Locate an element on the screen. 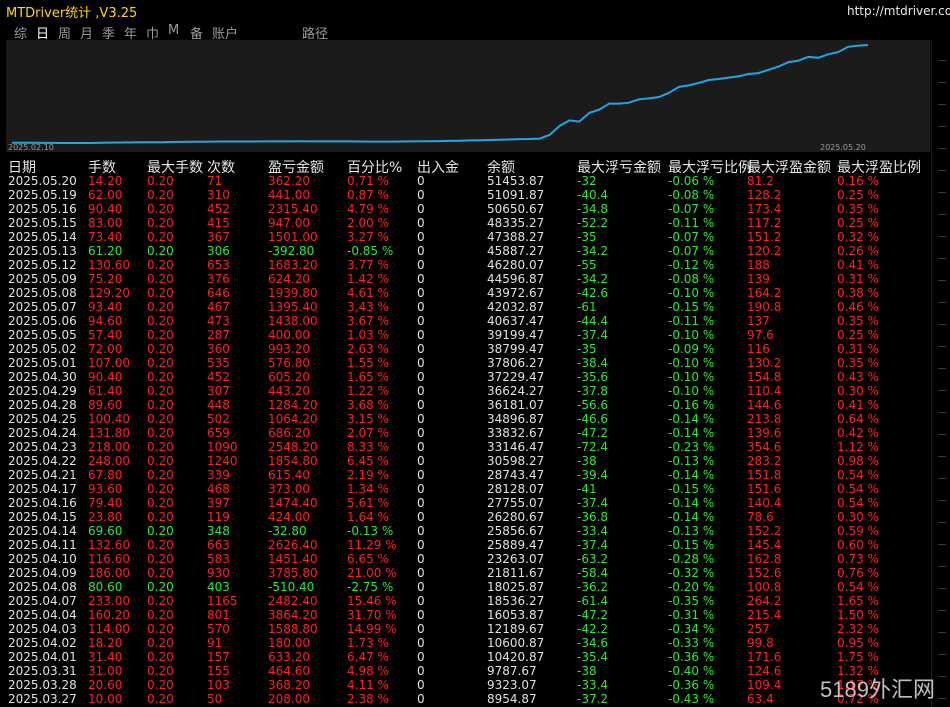 This screenshot has height=707, width=950. cell-最大浮亏金额: -41 is located at coordinates (587, 489).